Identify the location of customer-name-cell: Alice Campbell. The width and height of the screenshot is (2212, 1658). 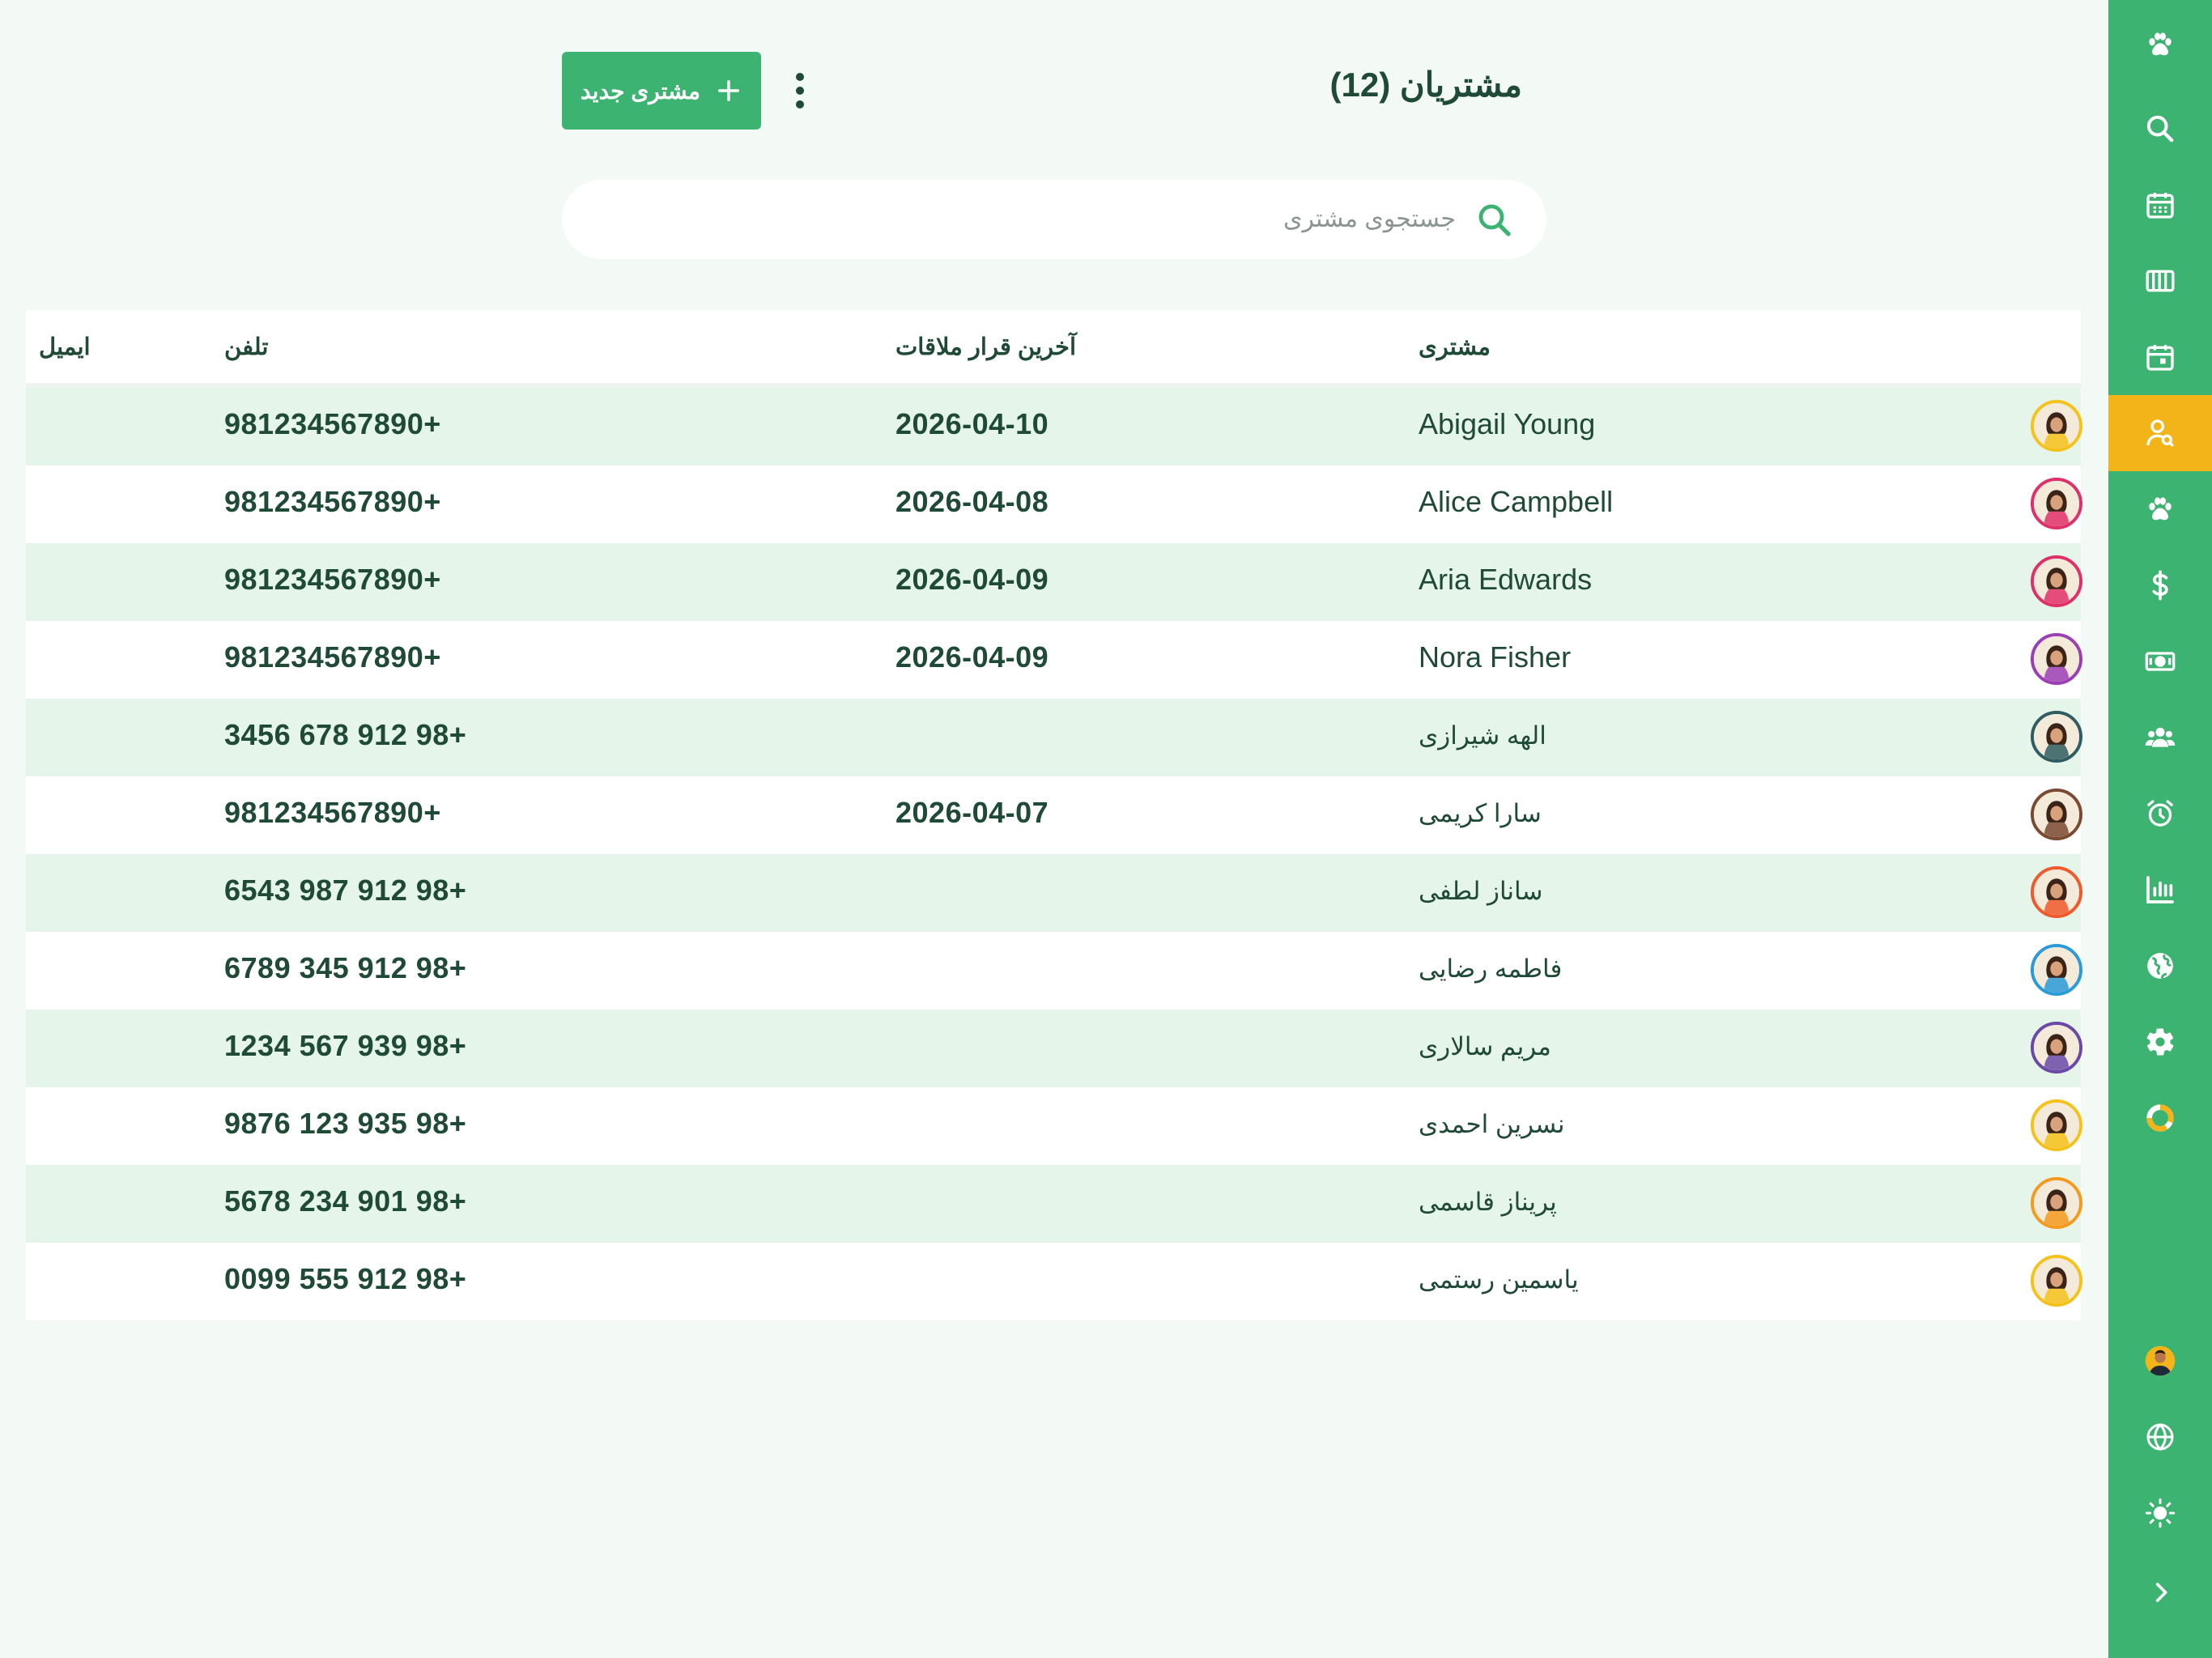
(1662, 502).